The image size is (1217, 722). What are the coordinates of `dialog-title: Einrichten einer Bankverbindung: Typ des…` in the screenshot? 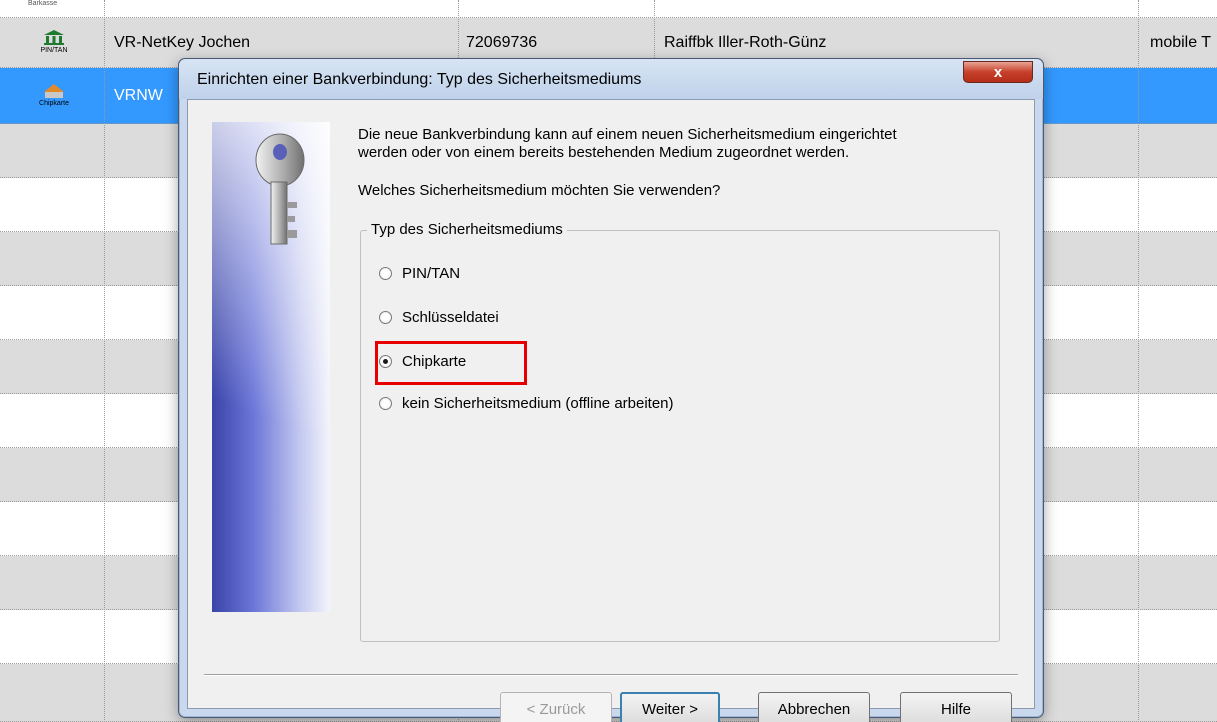 It's located at (419, 79).